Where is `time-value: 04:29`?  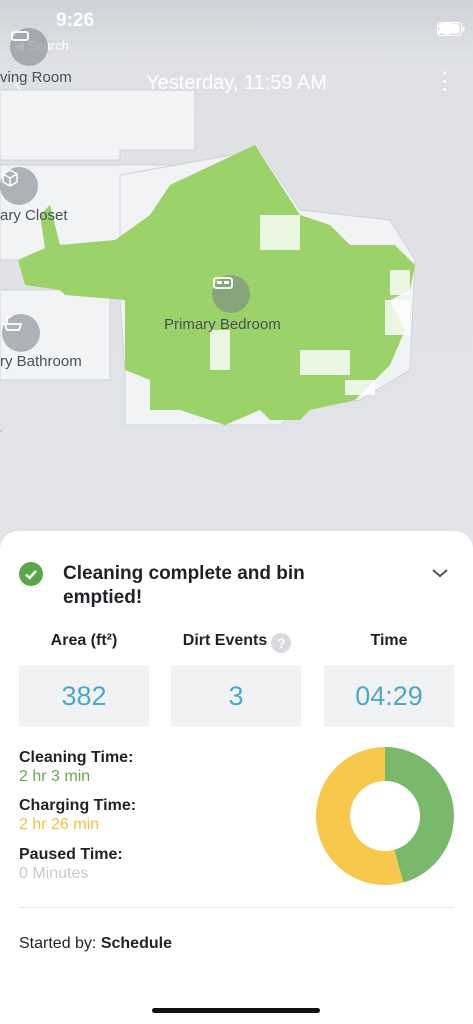 time-value: 04:29 is located at coordinates (389, 696).